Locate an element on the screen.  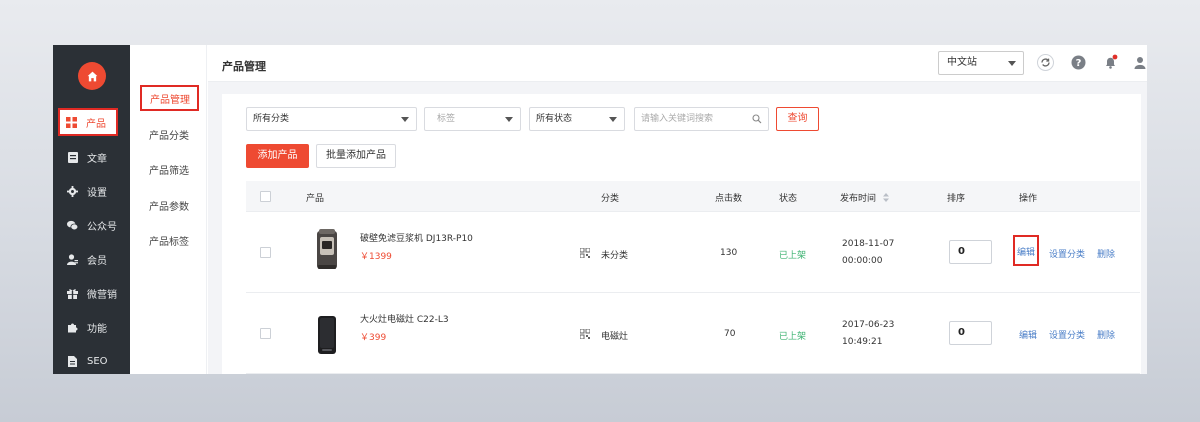
soymilk-maker-image is located at coordinates (327, 249).